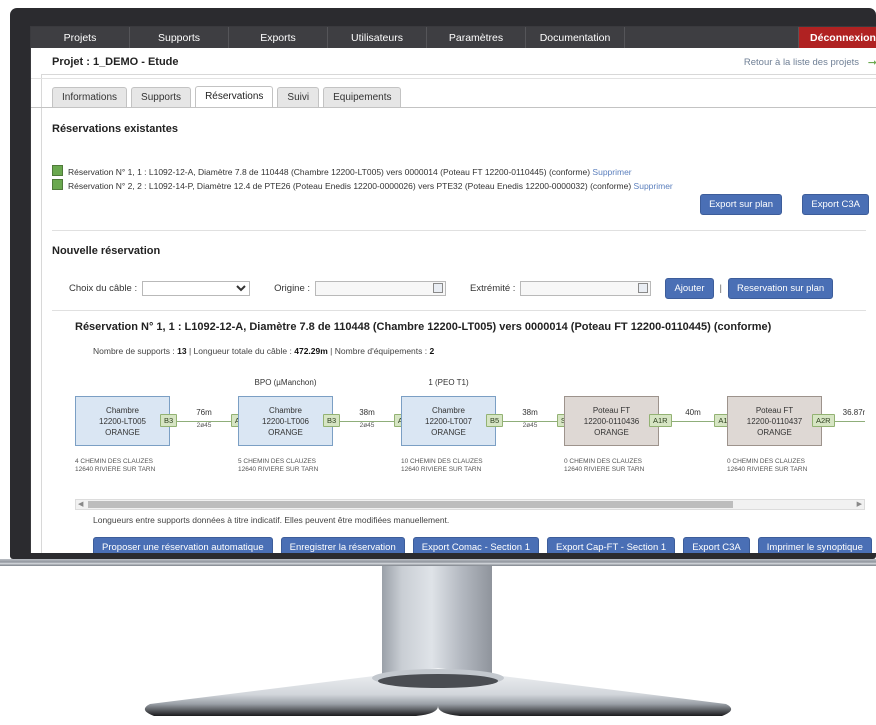 This screenshot has height=725, width=876. Describe the element at coordinates (90, 97) in the screenshot. I see `tab-informations: Informations` at that location.